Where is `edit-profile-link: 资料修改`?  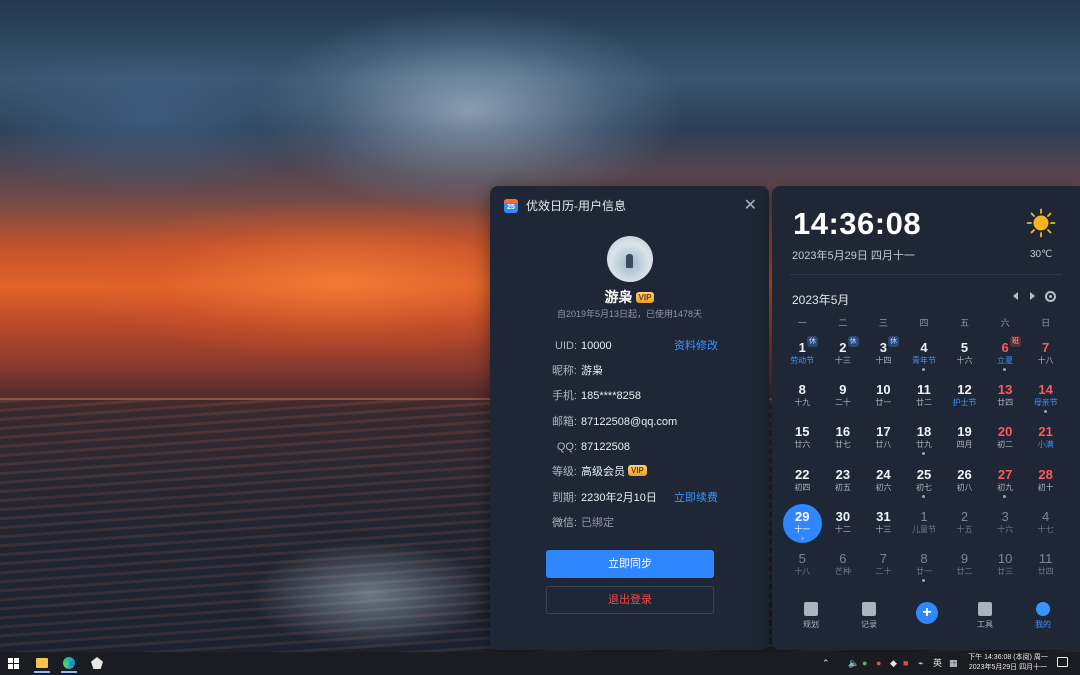 edit-profile-link: 资料修改 is located at coordinates (696, 346).